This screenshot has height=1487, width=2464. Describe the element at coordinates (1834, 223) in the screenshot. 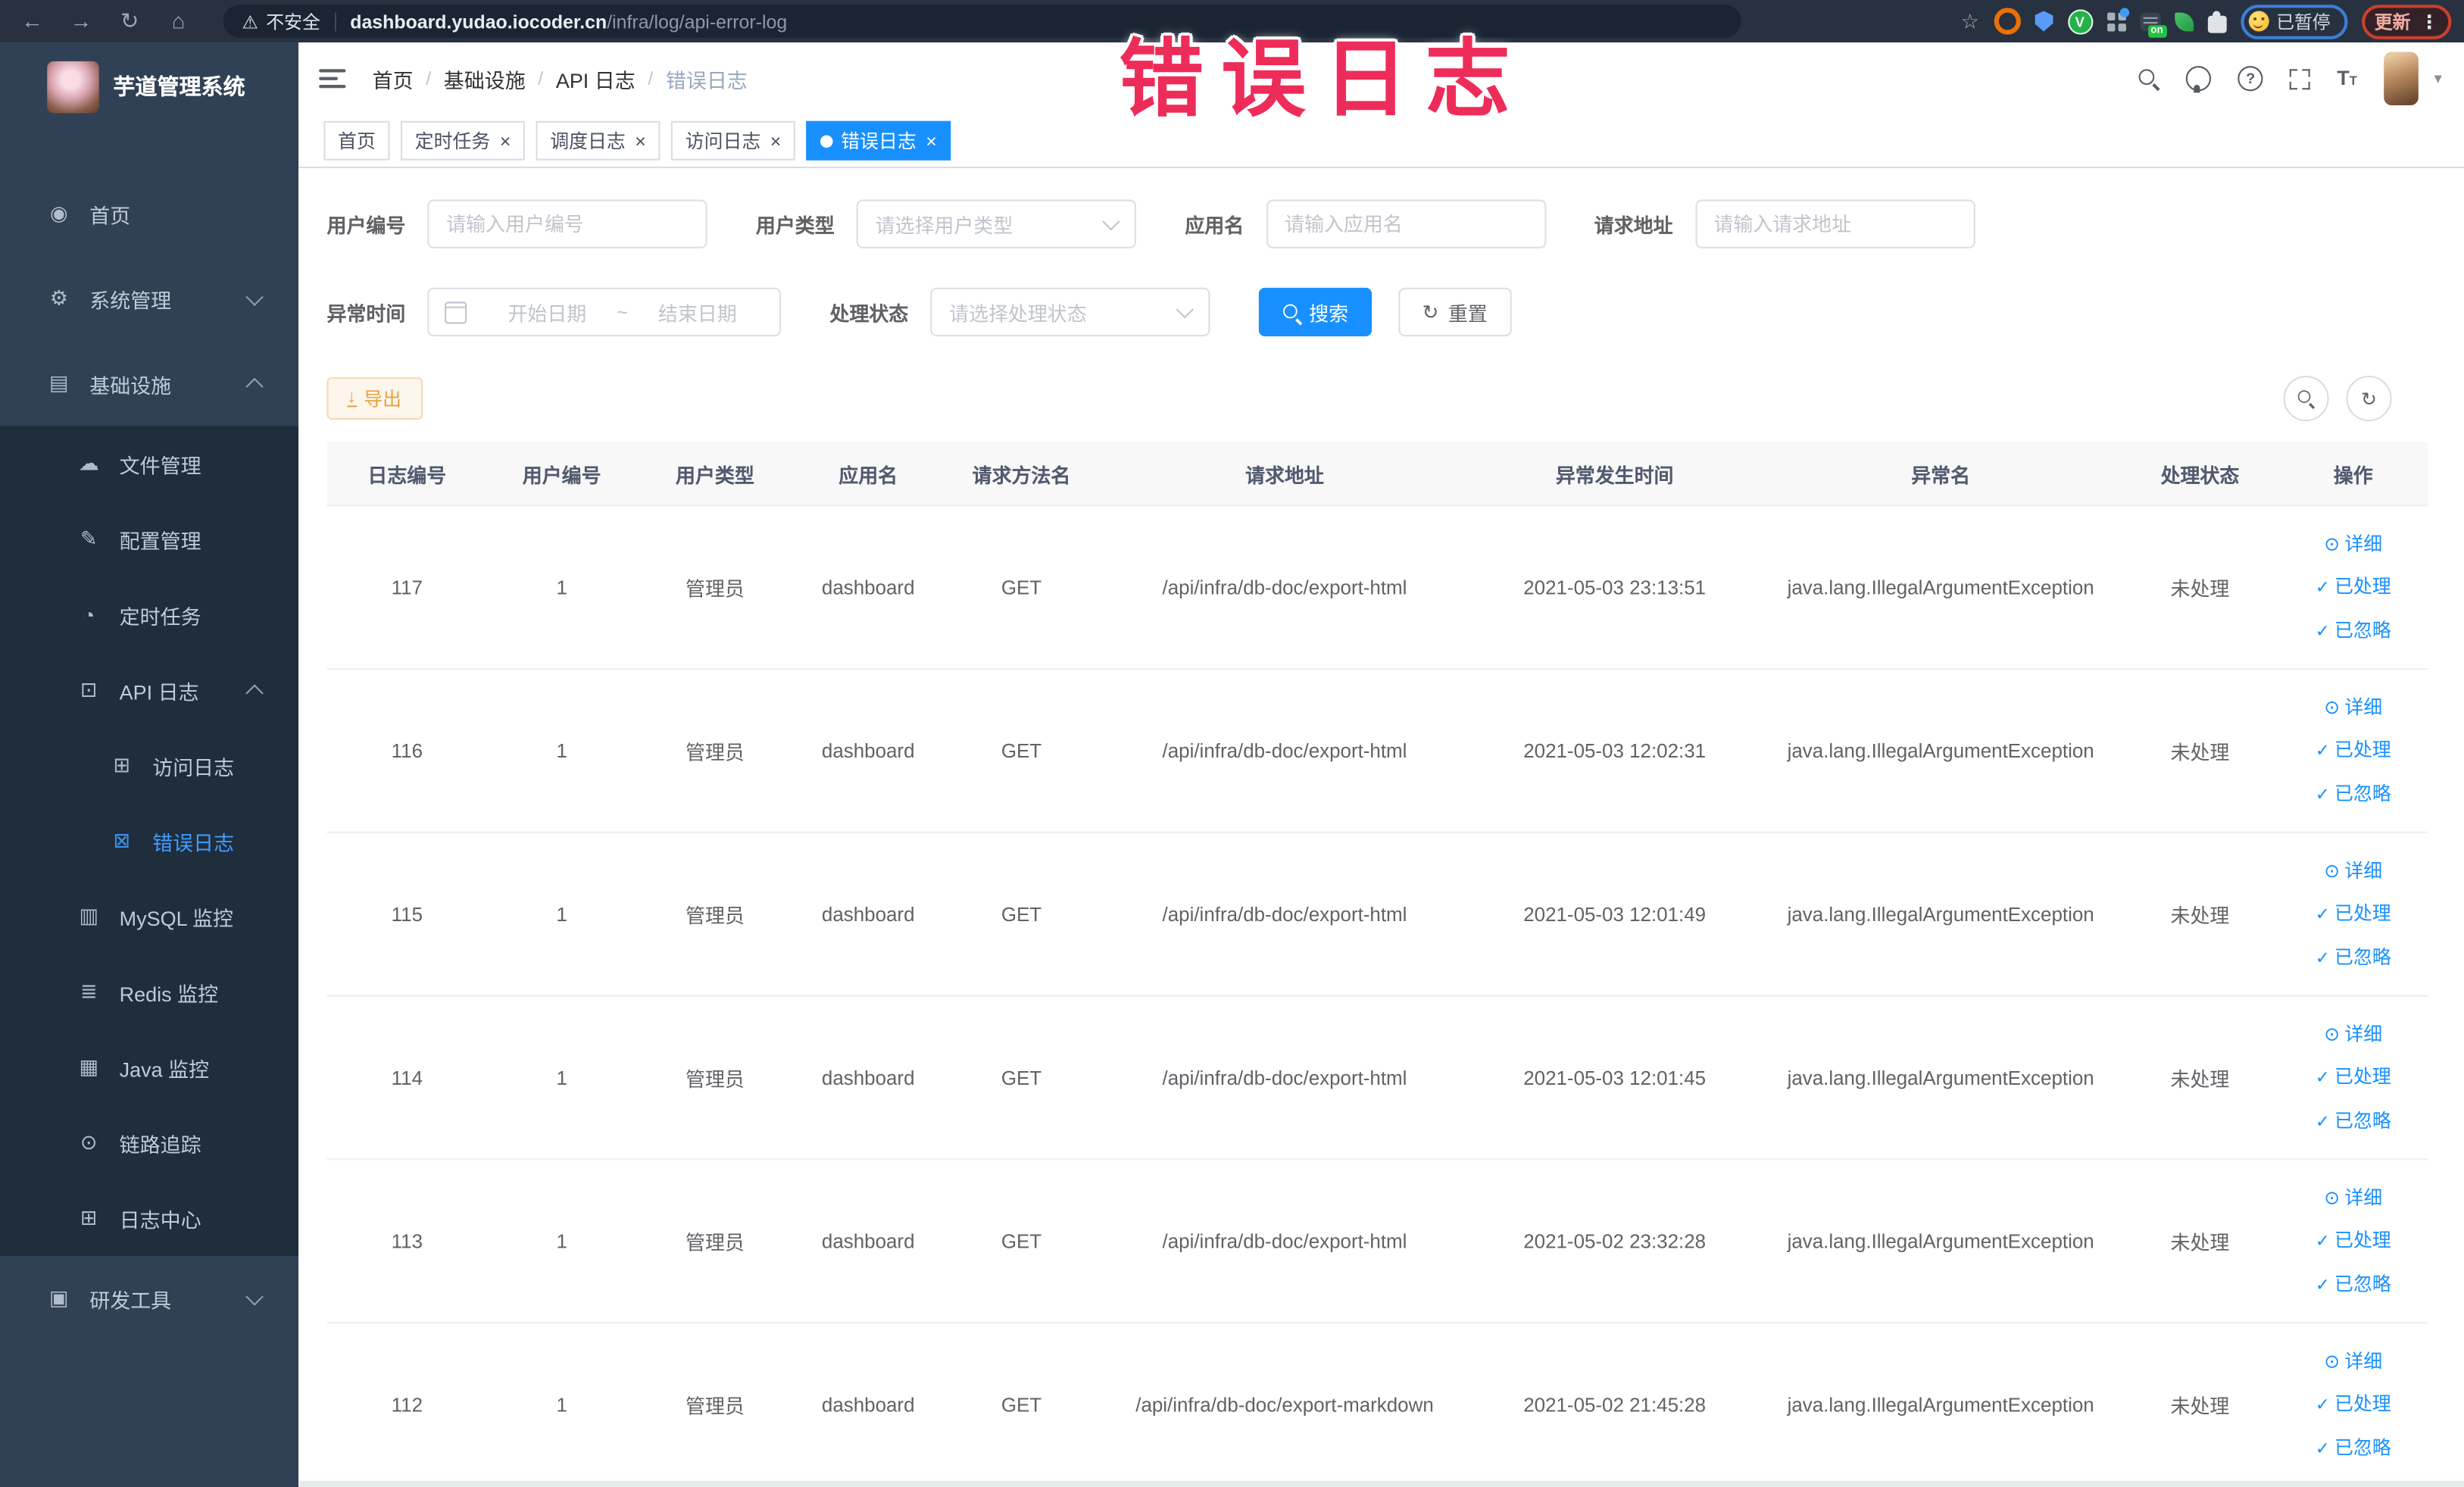

I see `request-url-input` at that location.